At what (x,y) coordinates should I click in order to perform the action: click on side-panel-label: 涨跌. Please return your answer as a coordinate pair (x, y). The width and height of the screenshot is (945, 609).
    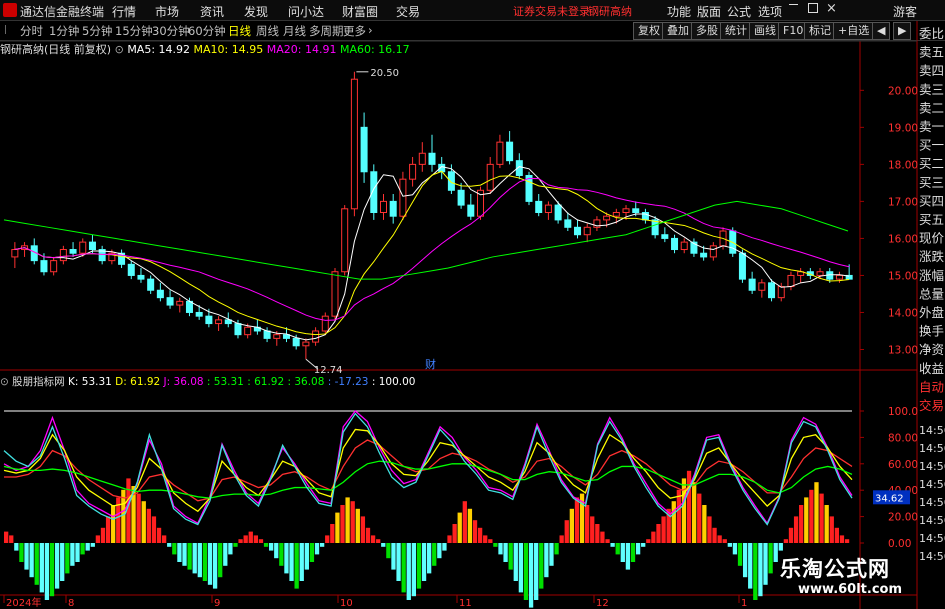
    Looking at the image, I should click on (932, 256).